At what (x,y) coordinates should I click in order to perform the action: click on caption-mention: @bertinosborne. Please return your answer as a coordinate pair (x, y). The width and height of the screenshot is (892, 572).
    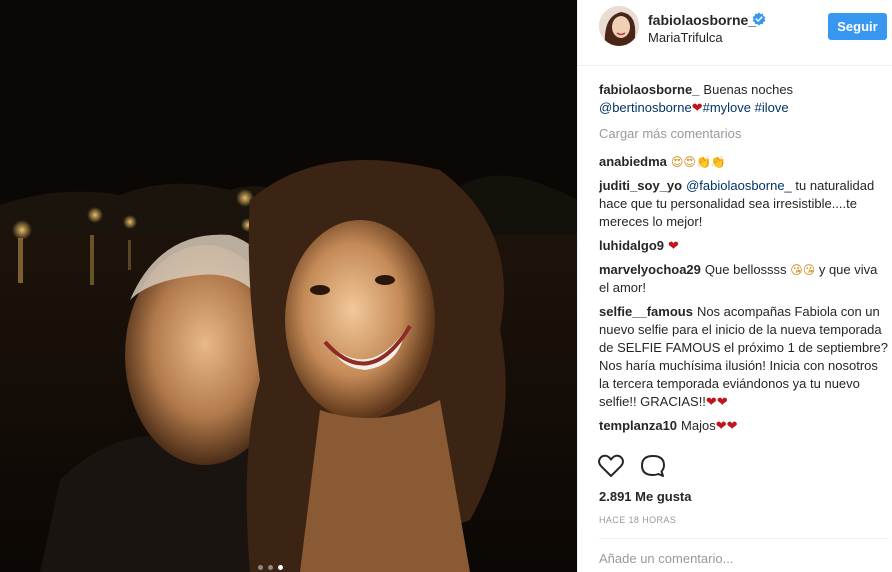
    Looking at the image, I should click on (645, 107).